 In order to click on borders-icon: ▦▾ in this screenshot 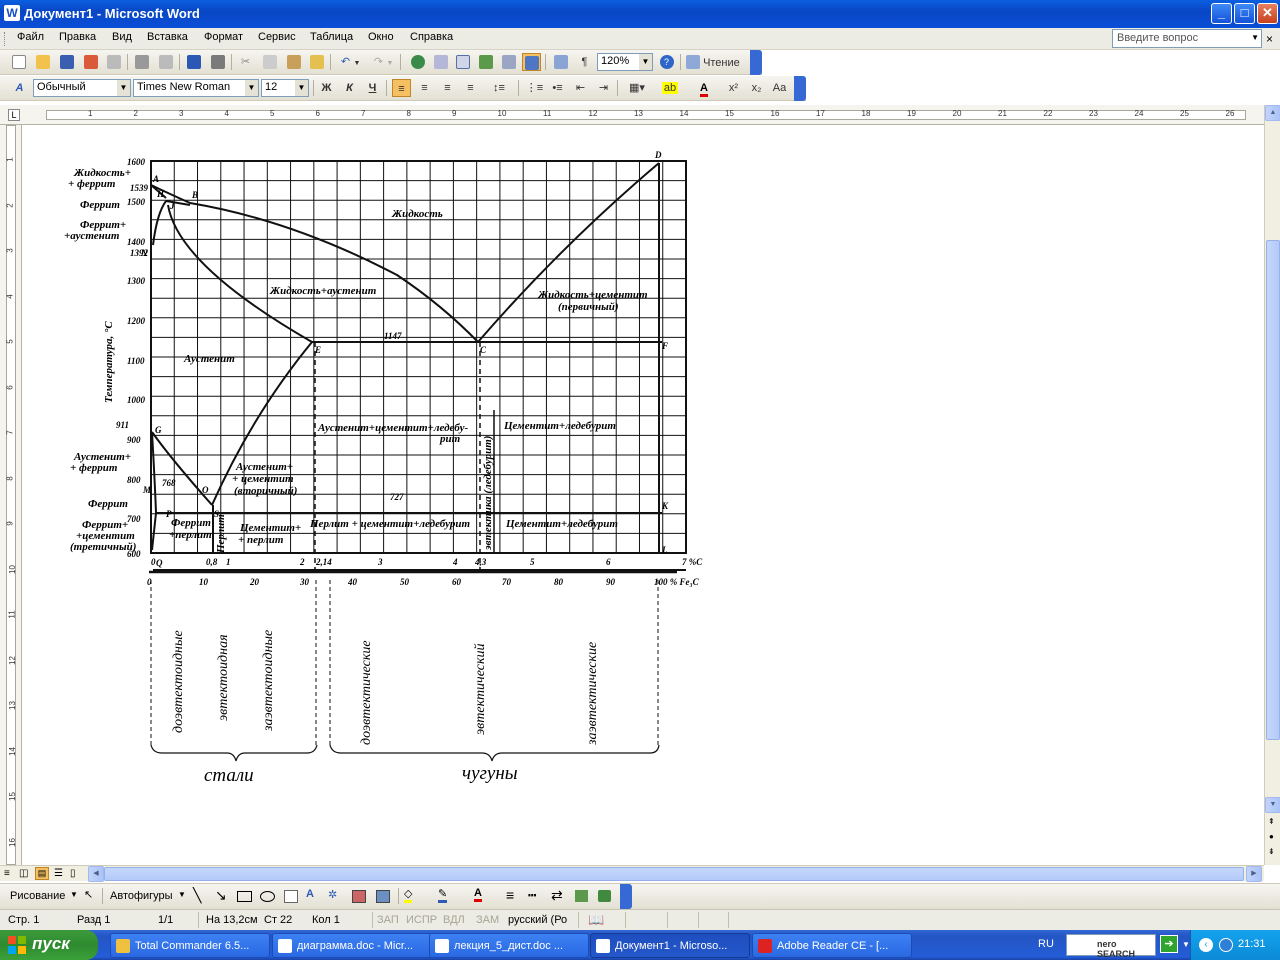, I will do `click(637, 88)`.